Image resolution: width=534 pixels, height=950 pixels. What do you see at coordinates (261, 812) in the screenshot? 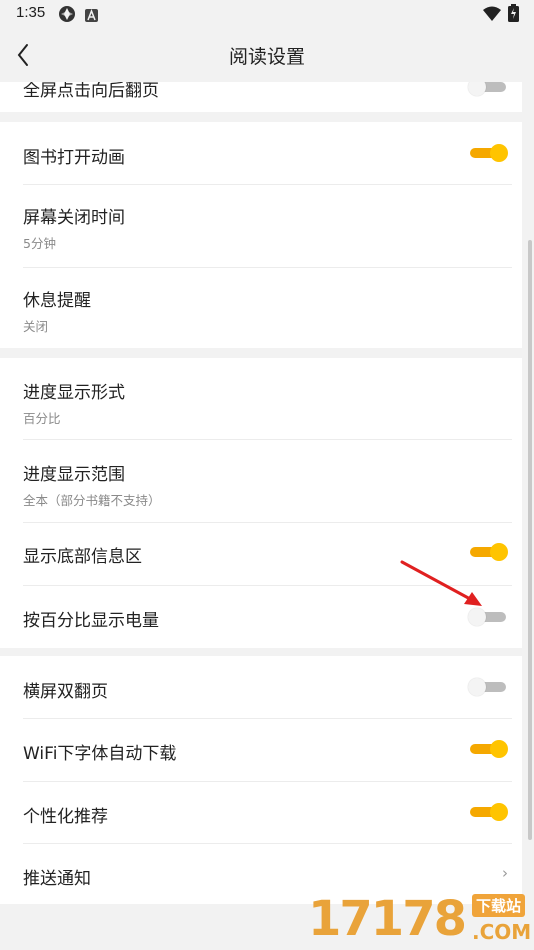
I see `setting-personalized-recommend: 个性化推荐` at bounding box center [261, 812].